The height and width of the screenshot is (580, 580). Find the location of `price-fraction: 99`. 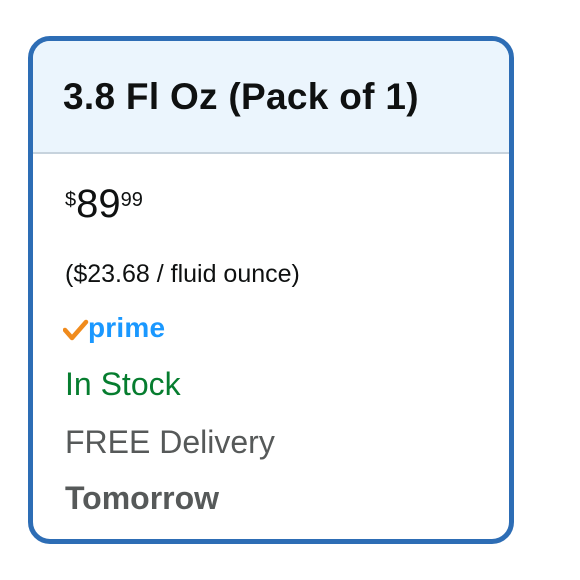

price-fraction: 99 is located at coordinates (131, 200).